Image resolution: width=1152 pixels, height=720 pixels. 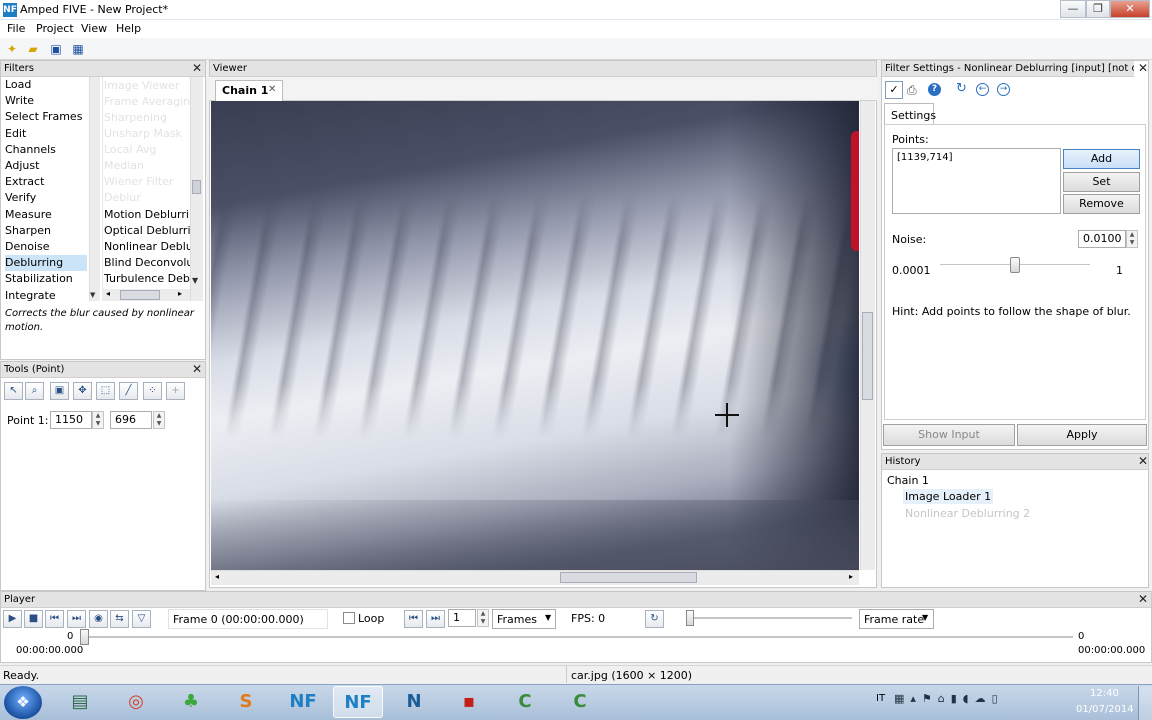 I want to click on categories-scrollbar, so click(x=94, y=189).